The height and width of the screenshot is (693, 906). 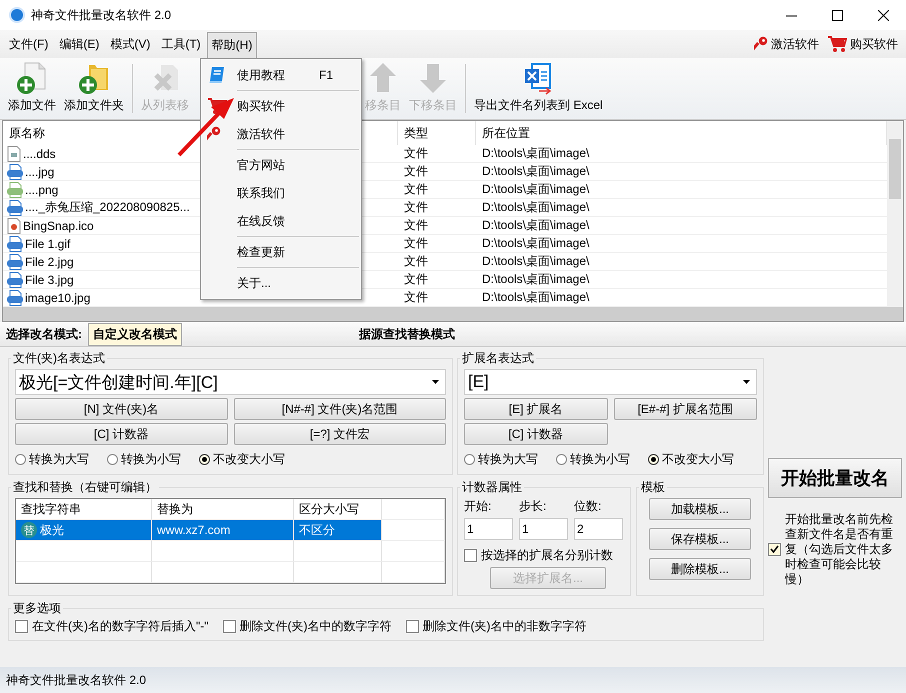 What do you see at coordinates (121, 409) in the screenshot?
I see `insert-button: [N] 文件(夹)名` at bounding box center [121, 409].